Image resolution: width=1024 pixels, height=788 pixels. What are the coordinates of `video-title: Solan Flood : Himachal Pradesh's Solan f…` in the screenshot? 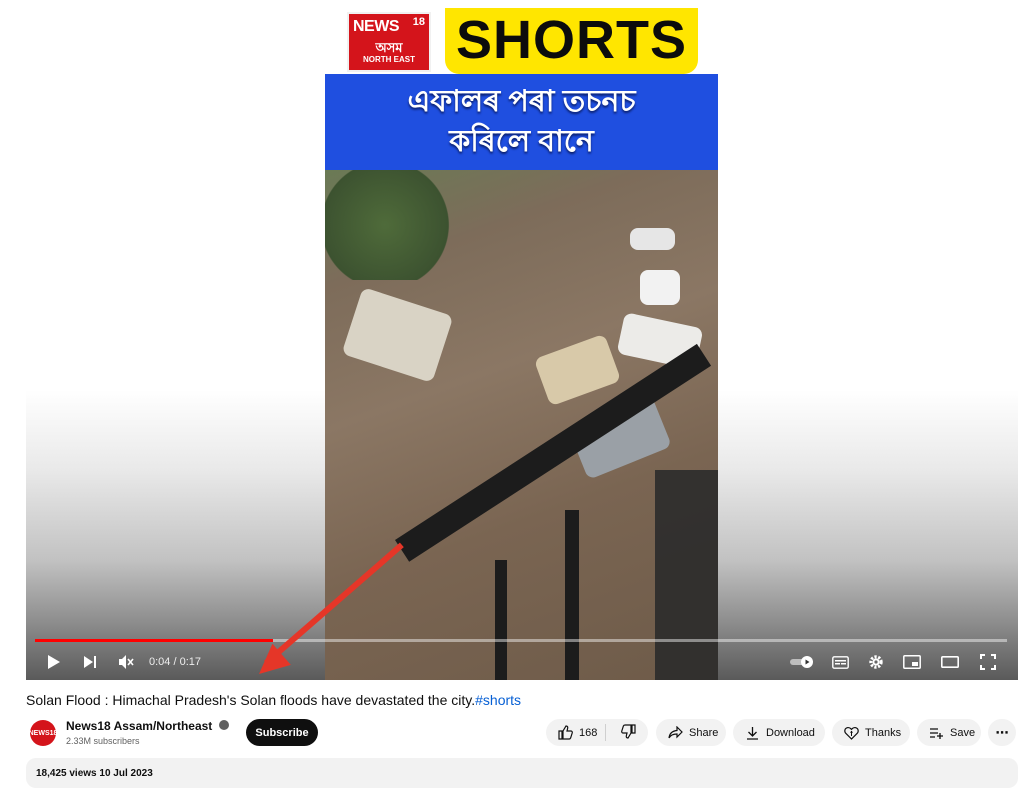 It's located at (273, 700).